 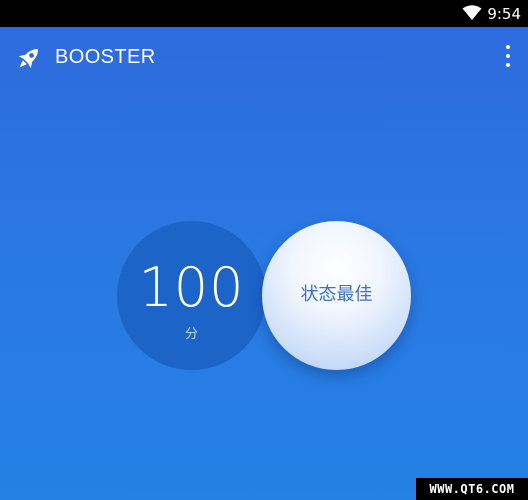 I want to click on score-unit: 分, so click(x=191, y=334).